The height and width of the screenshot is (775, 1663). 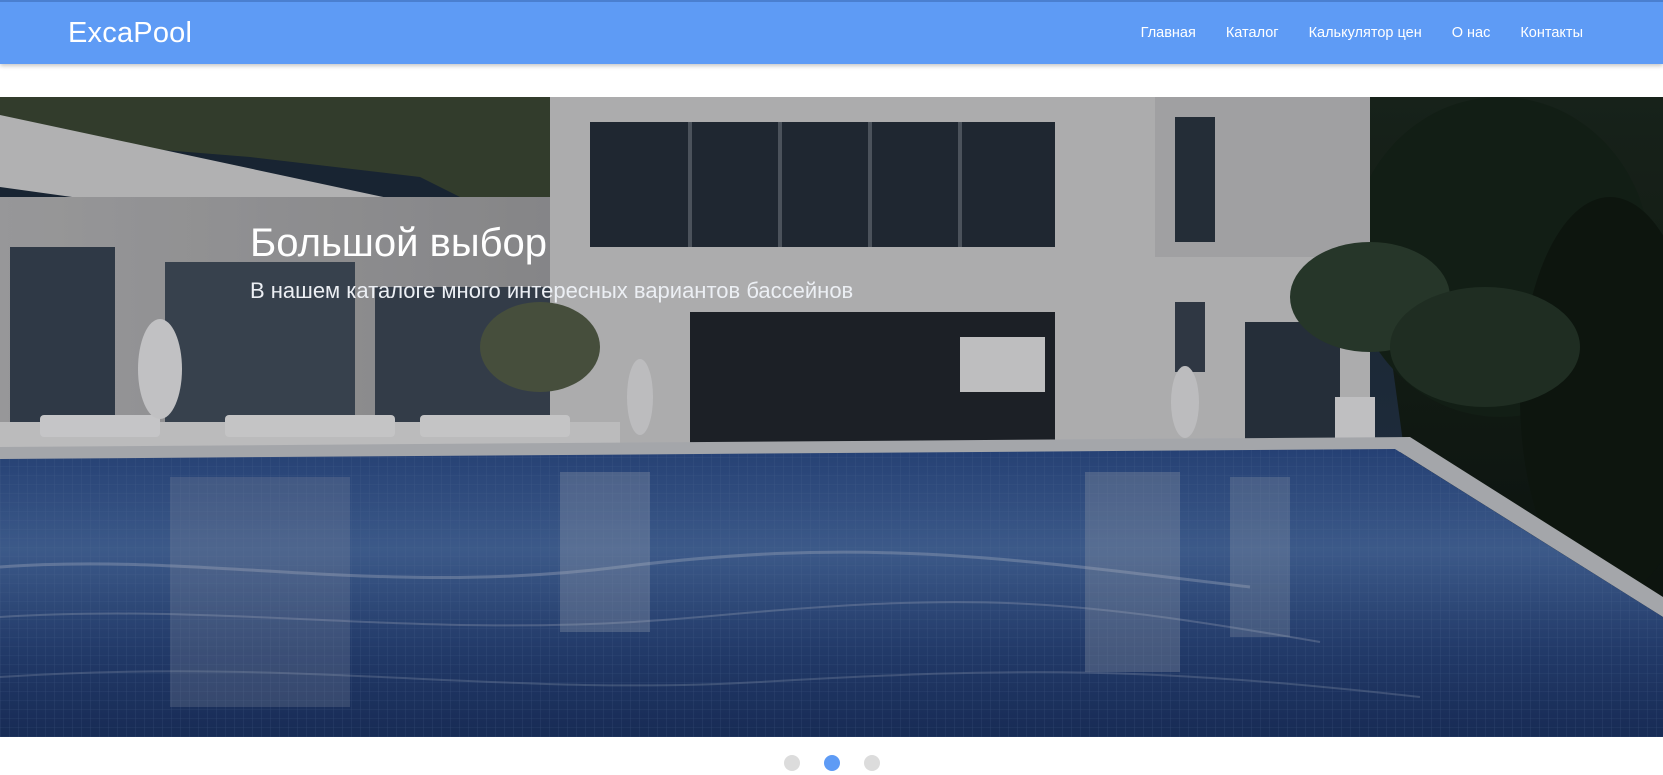 I want to click on nav-item-catalog: Каталог, so click(x=1252, y=33).